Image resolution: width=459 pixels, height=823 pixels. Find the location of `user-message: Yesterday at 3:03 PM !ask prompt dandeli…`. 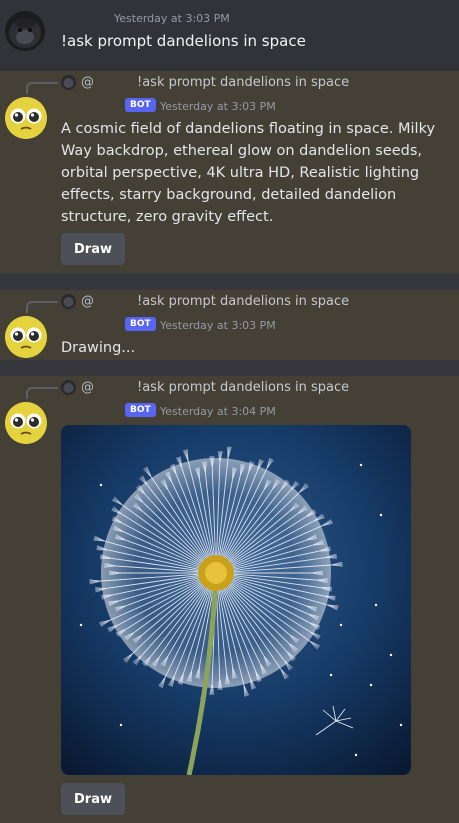

user-message: Yesterday at 3:03 PM !ask prompt dandeli… is located at coordinates (229, 35).